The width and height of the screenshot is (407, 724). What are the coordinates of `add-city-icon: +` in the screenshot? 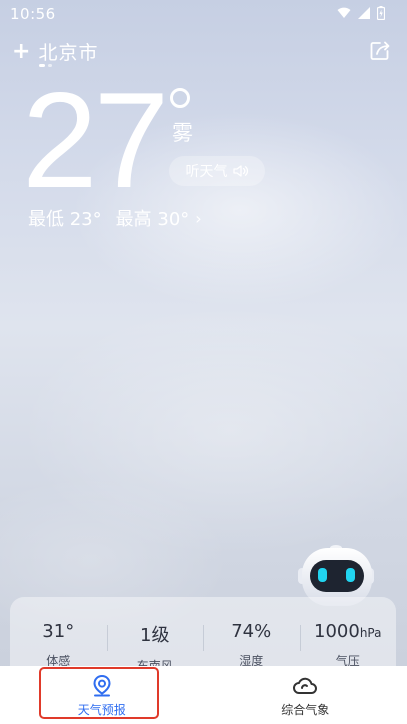 It's located at (21, 51).